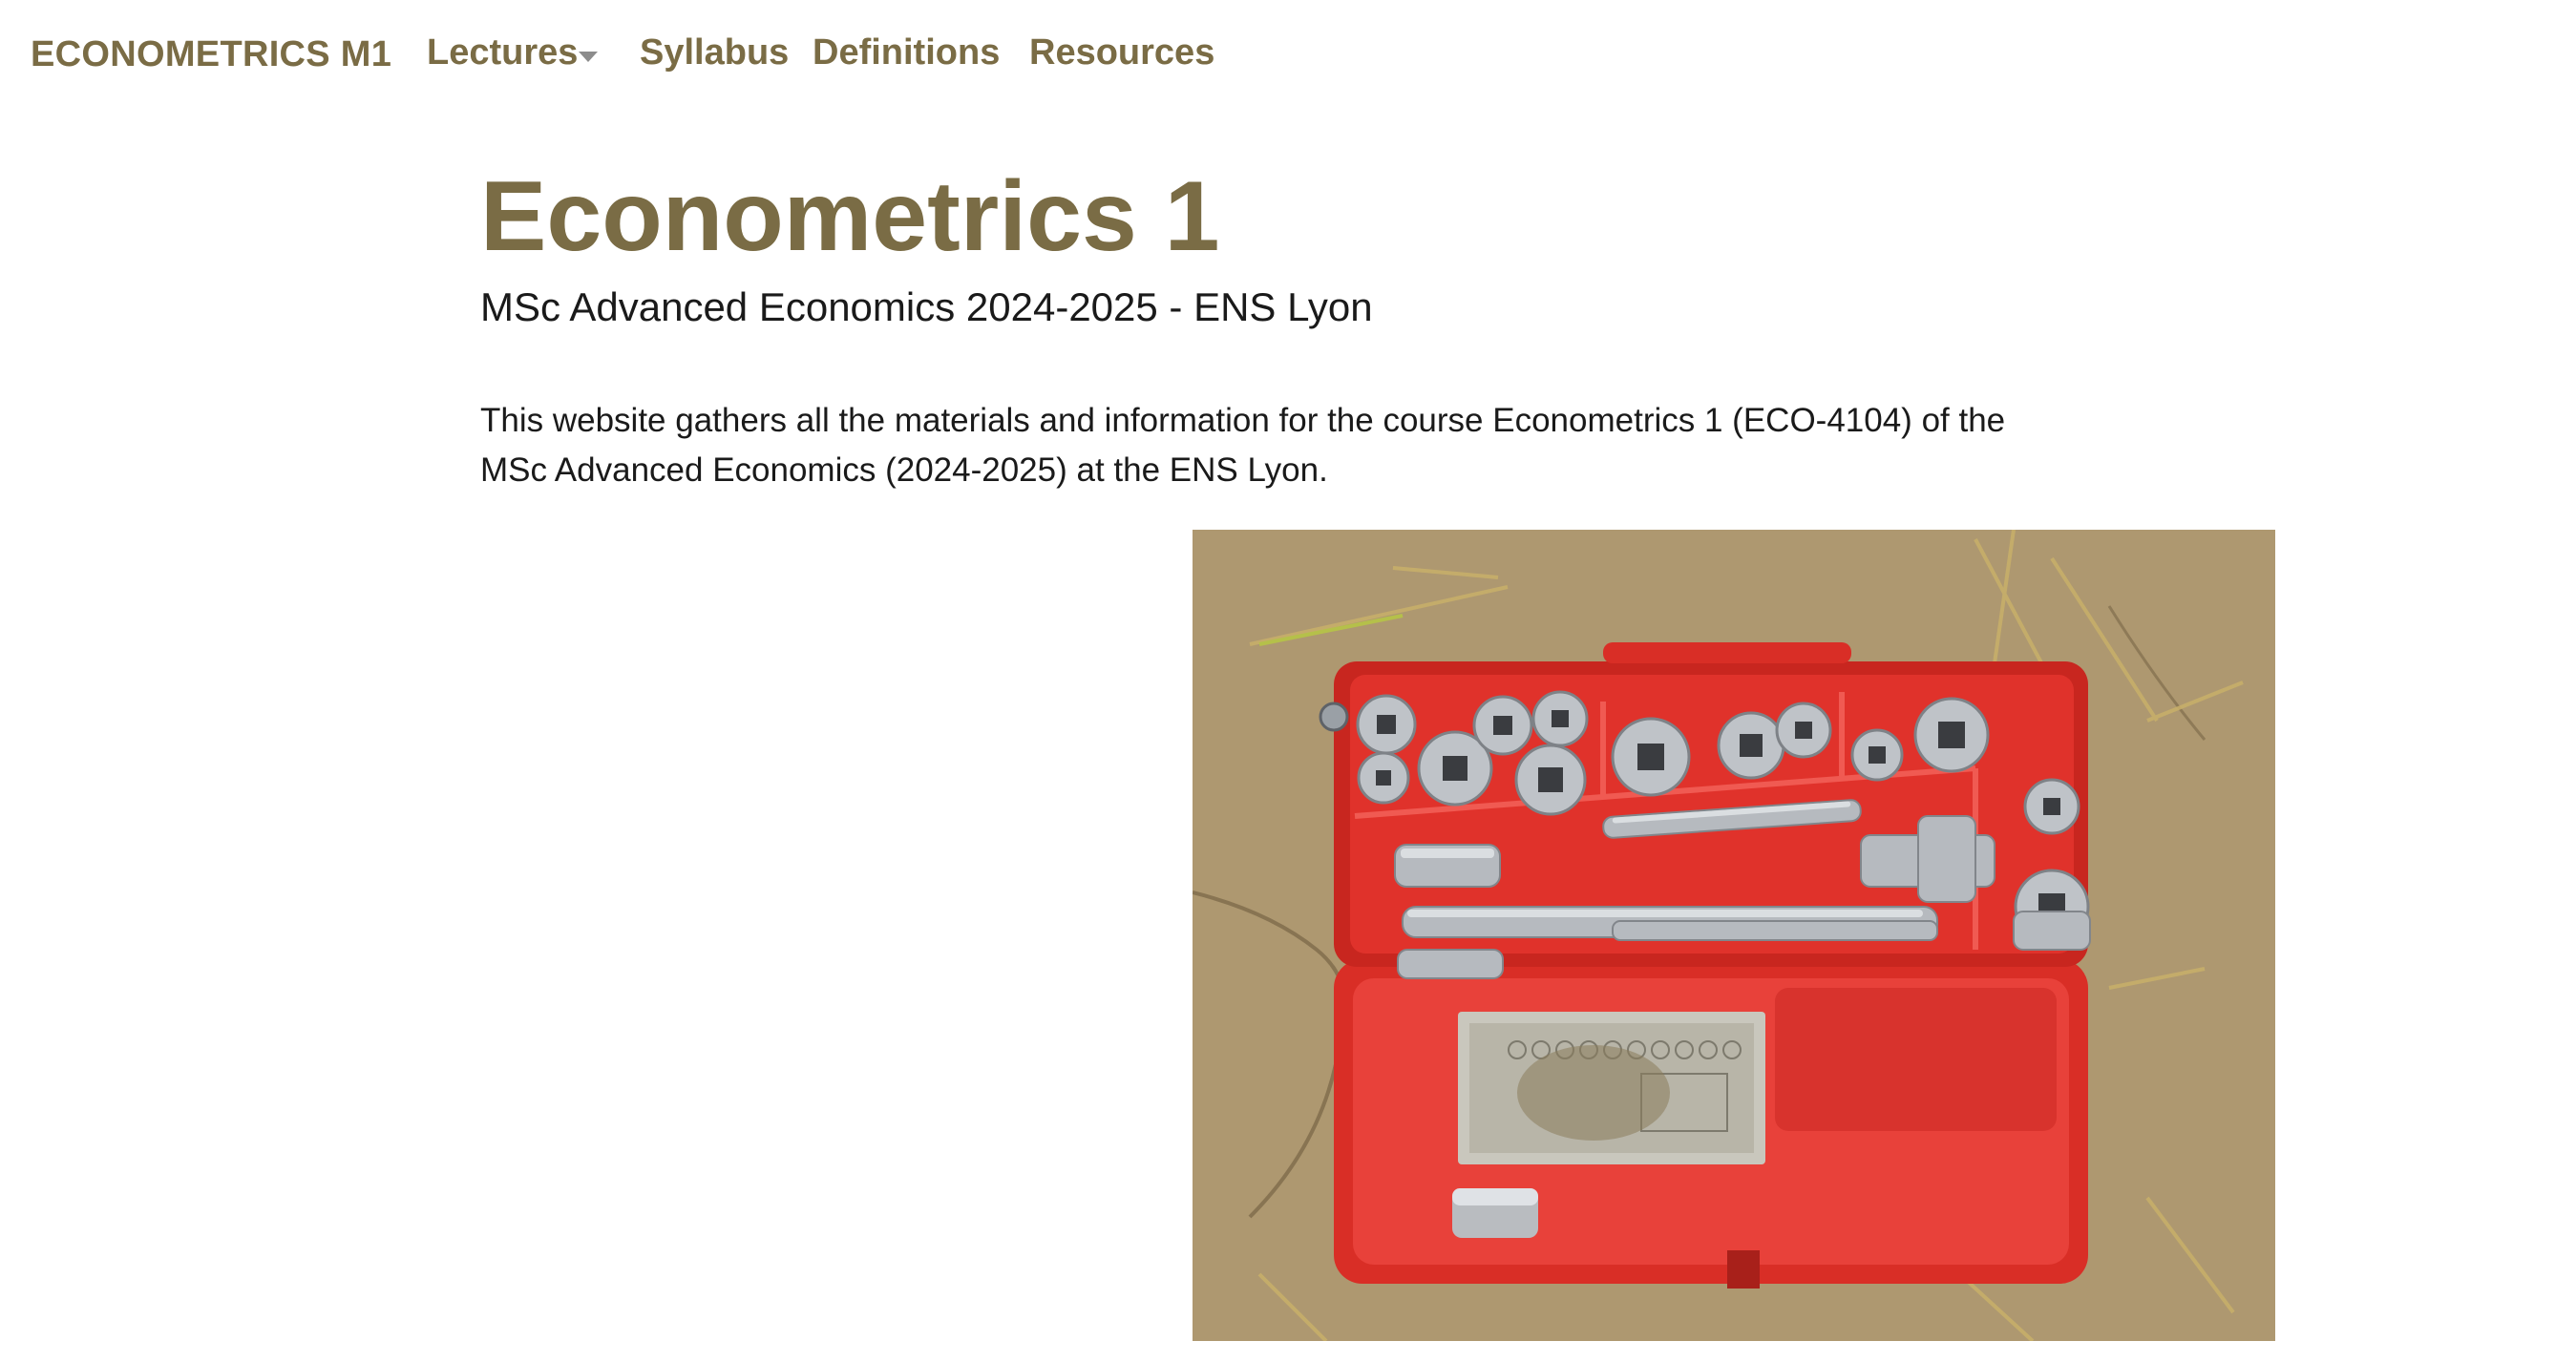  What do you see at coordinates (906, 53) in the screenshot?
I see `nav-item-definitions: Definitions` at bounding box center [906, 53].